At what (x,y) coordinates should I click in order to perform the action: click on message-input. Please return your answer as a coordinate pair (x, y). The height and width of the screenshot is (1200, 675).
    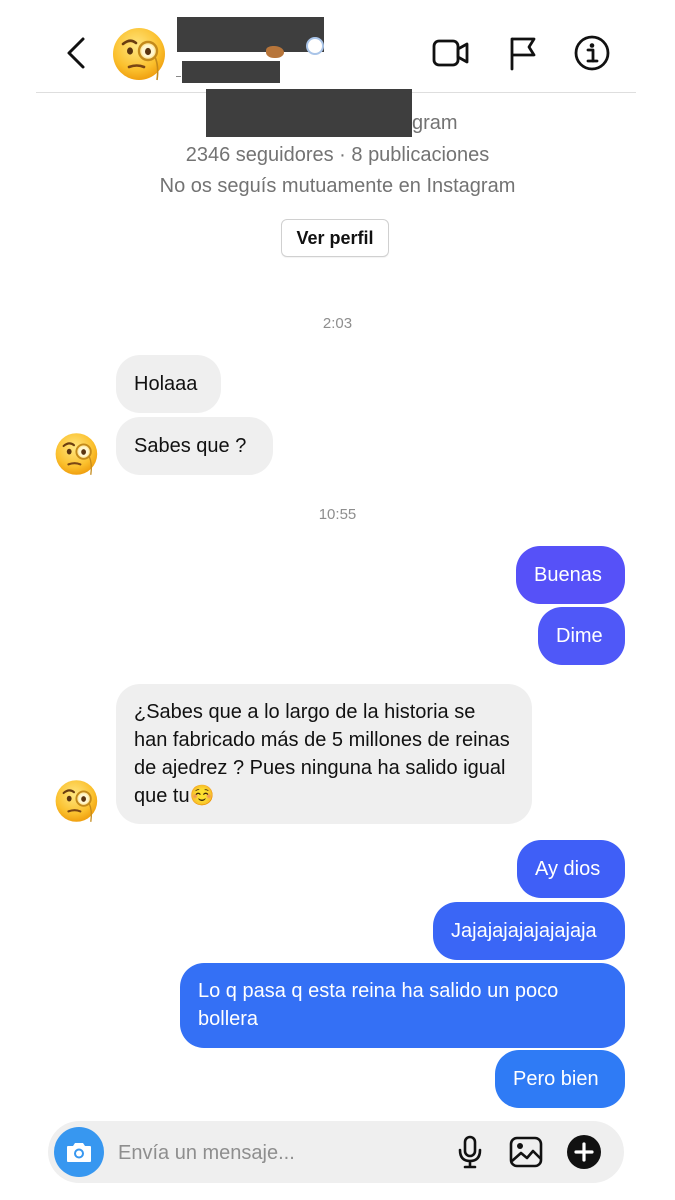
    Looking at the image, I should click on (268, 1153).